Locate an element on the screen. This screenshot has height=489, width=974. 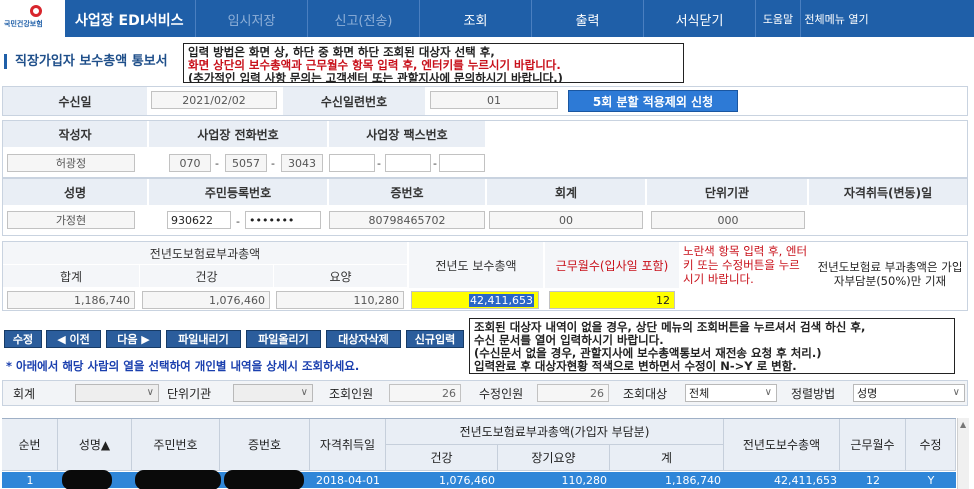
row-qual-date: 2018-04-01 is located at coordinates (348, 480).